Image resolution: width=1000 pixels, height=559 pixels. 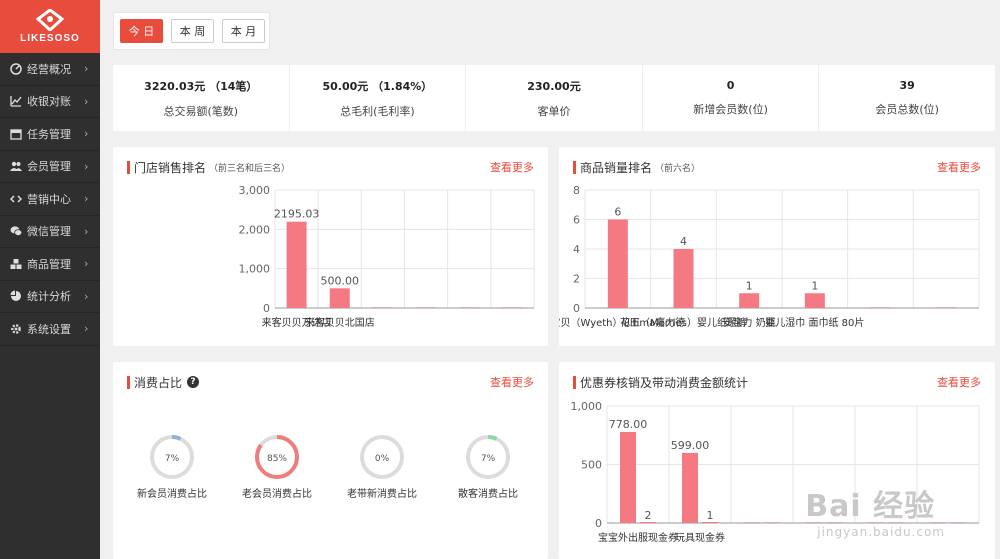 What do you see at coordinates (554, 111) in the screenshot?
I see `stat-label: 客单价` at bounding box center [554, 111].